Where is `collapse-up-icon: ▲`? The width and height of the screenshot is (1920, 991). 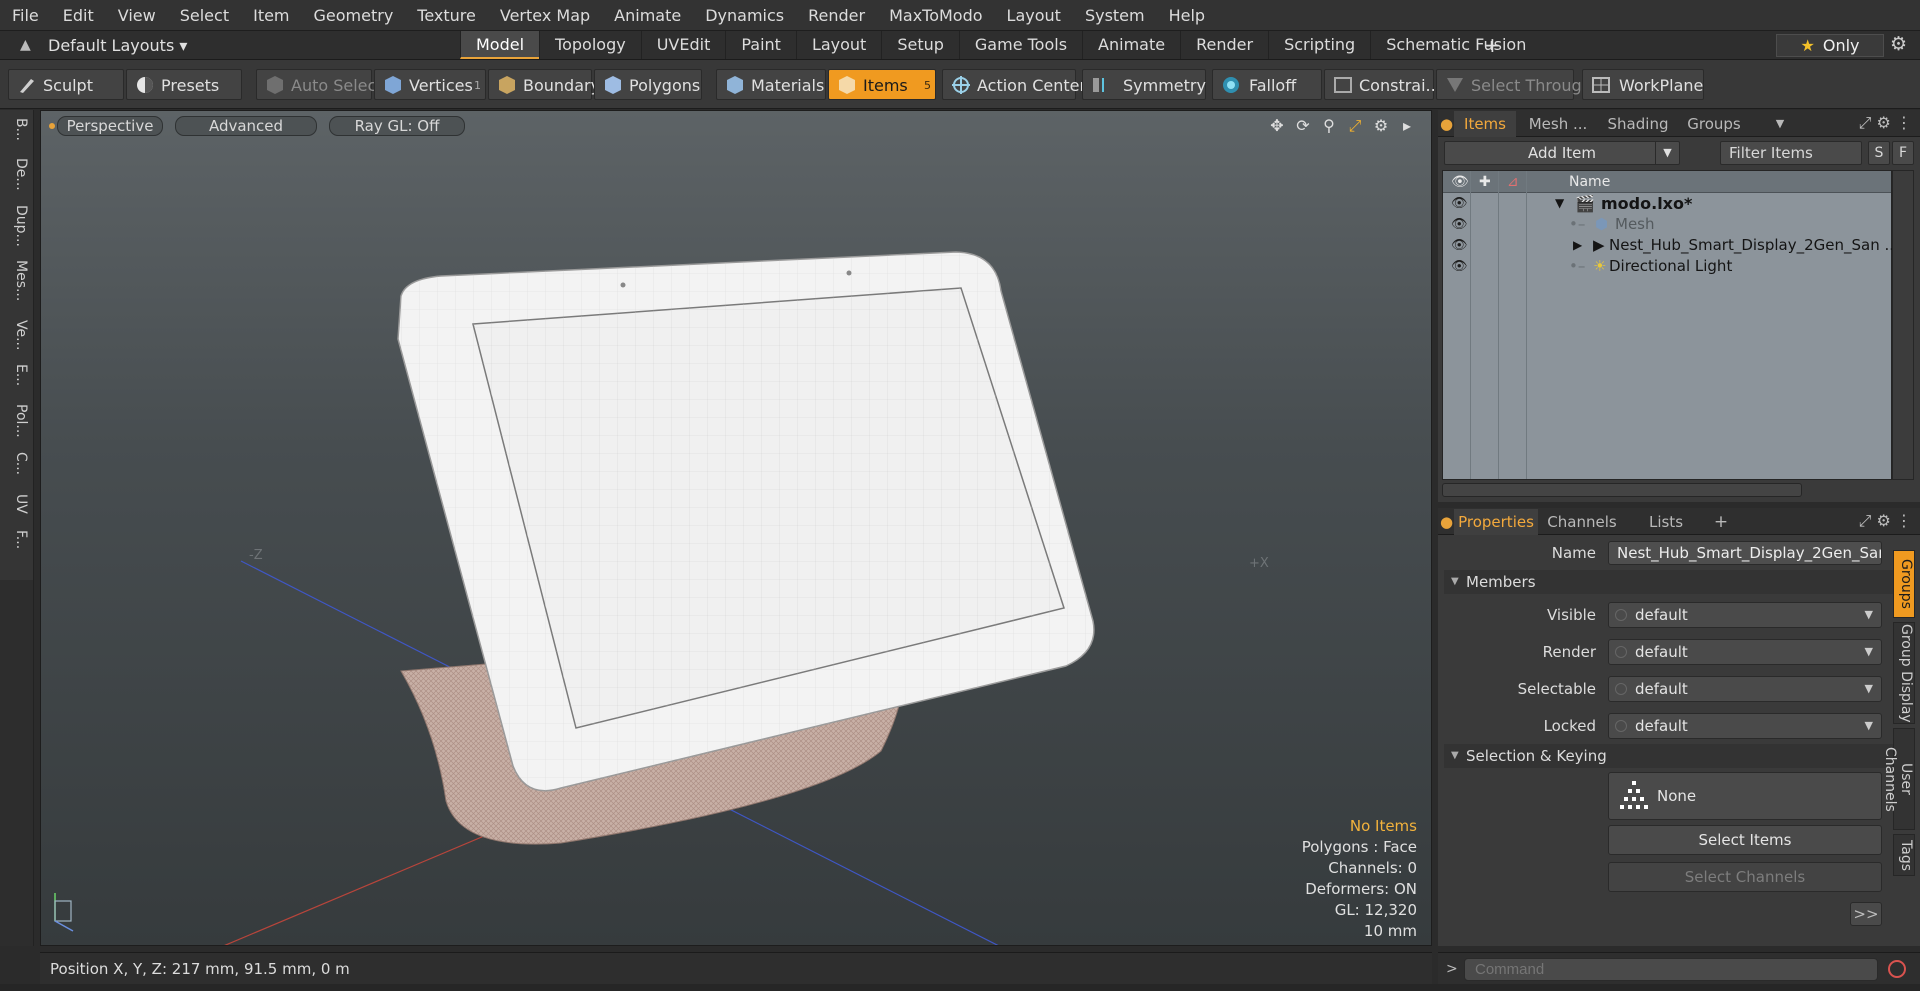
collapse-up-icon: ▲ is located at coordinates (25, 45).